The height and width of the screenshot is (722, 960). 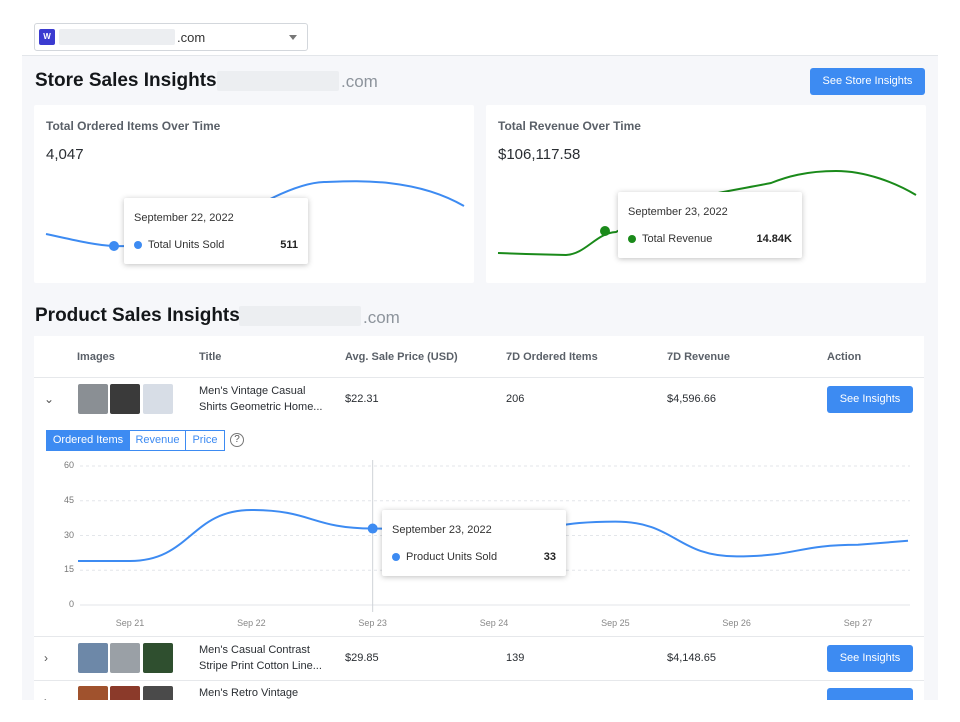 What do you see at coordinates (381, 317) in the screenshot?
I see `product-section-tld: .com` at bounding box center [381, 317].